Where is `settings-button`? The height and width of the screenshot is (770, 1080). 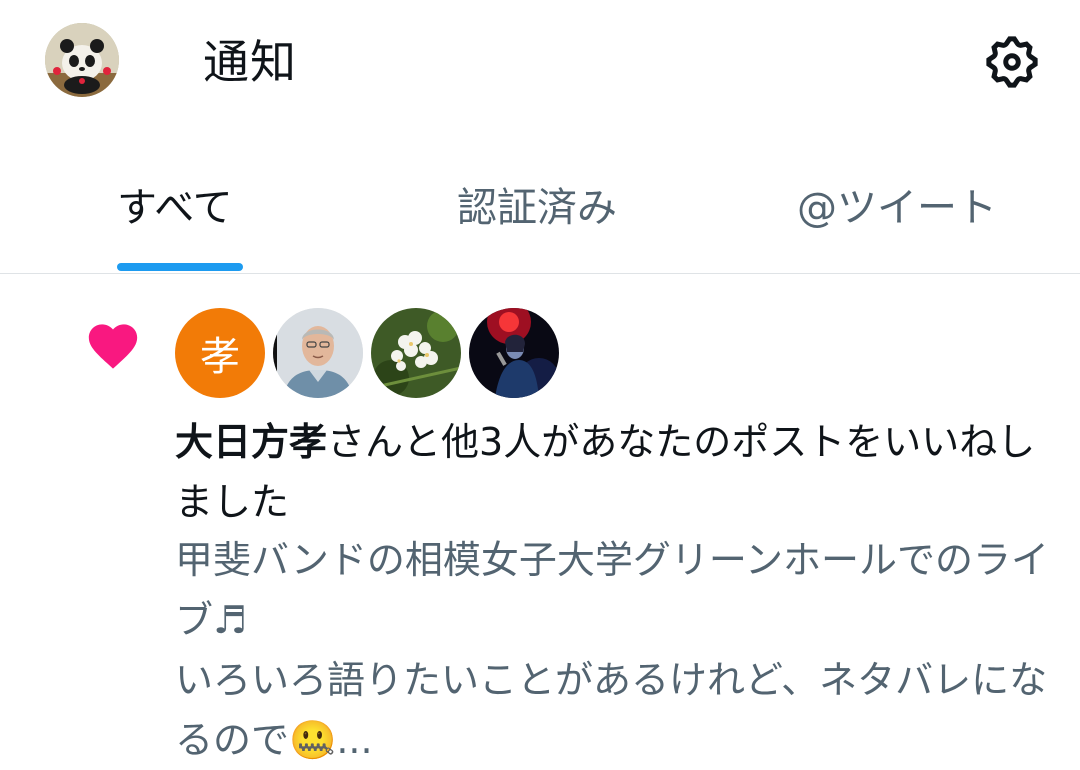
settings-button is located at coordinates (1012, 62).